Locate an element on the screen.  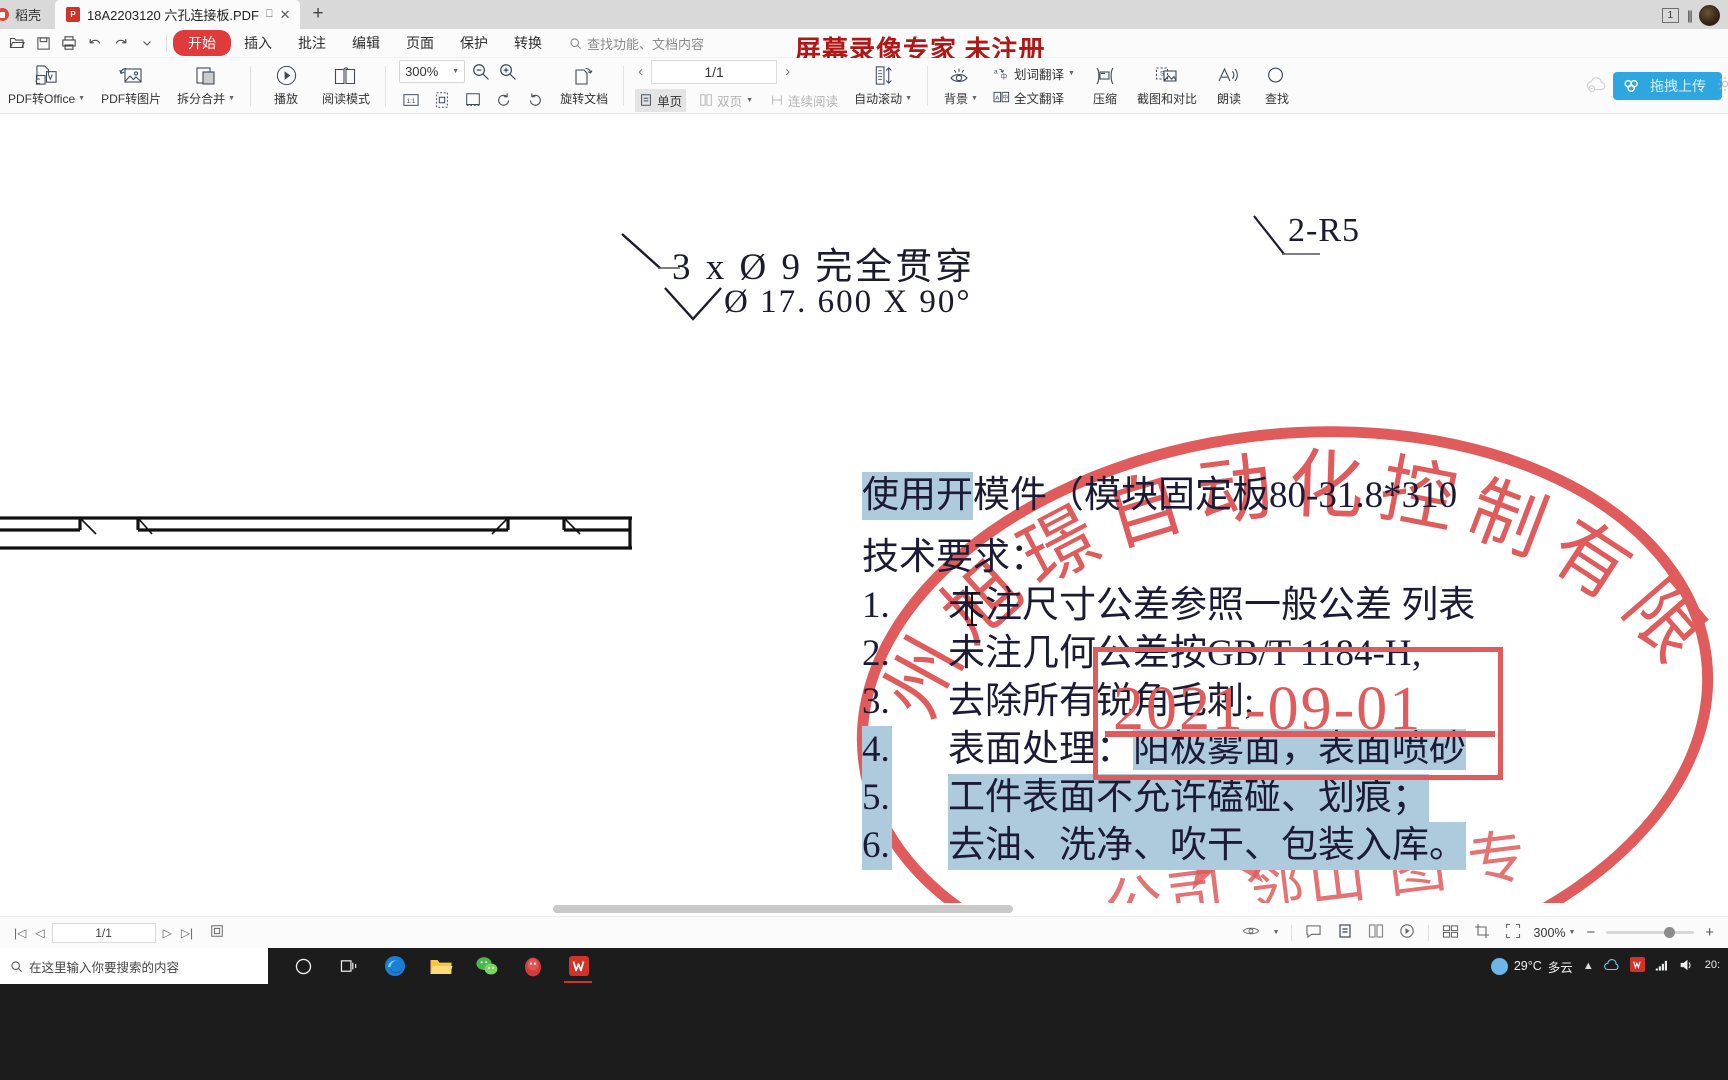
cortana-icon is located at coordinates (303, 966).